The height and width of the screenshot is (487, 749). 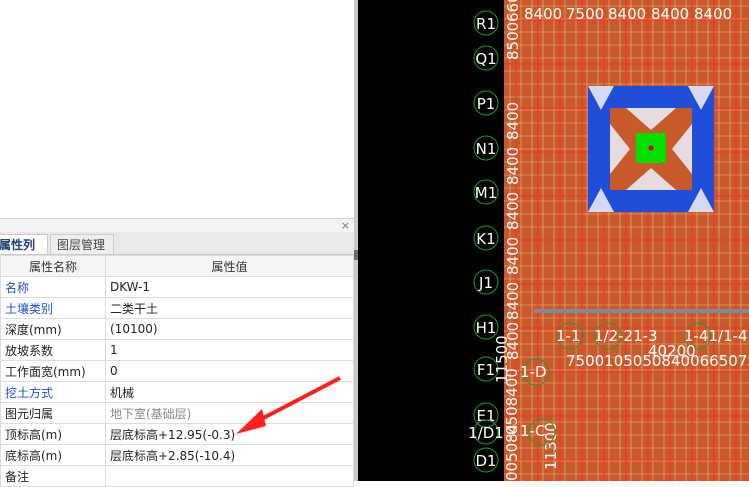 What do you see at coordinates (53, 308) in the screenshot?
I see `property-name: 土壤类别` at bounding box center [53, 308].